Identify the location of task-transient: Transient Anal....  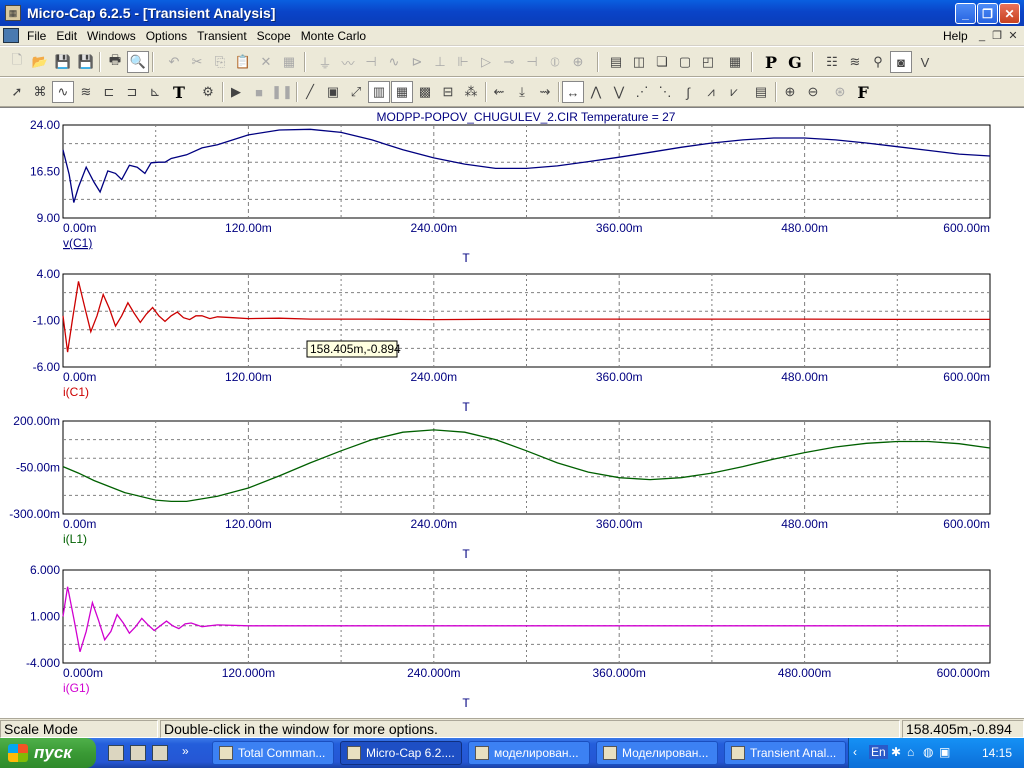
(785, 753).